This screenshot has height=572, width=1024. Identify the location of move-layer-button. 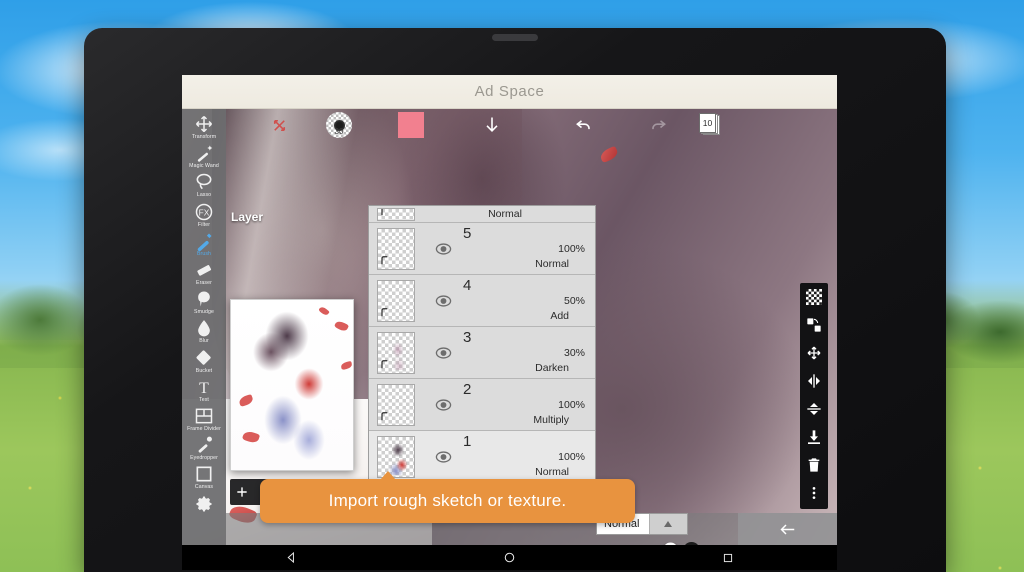
(814, 353).